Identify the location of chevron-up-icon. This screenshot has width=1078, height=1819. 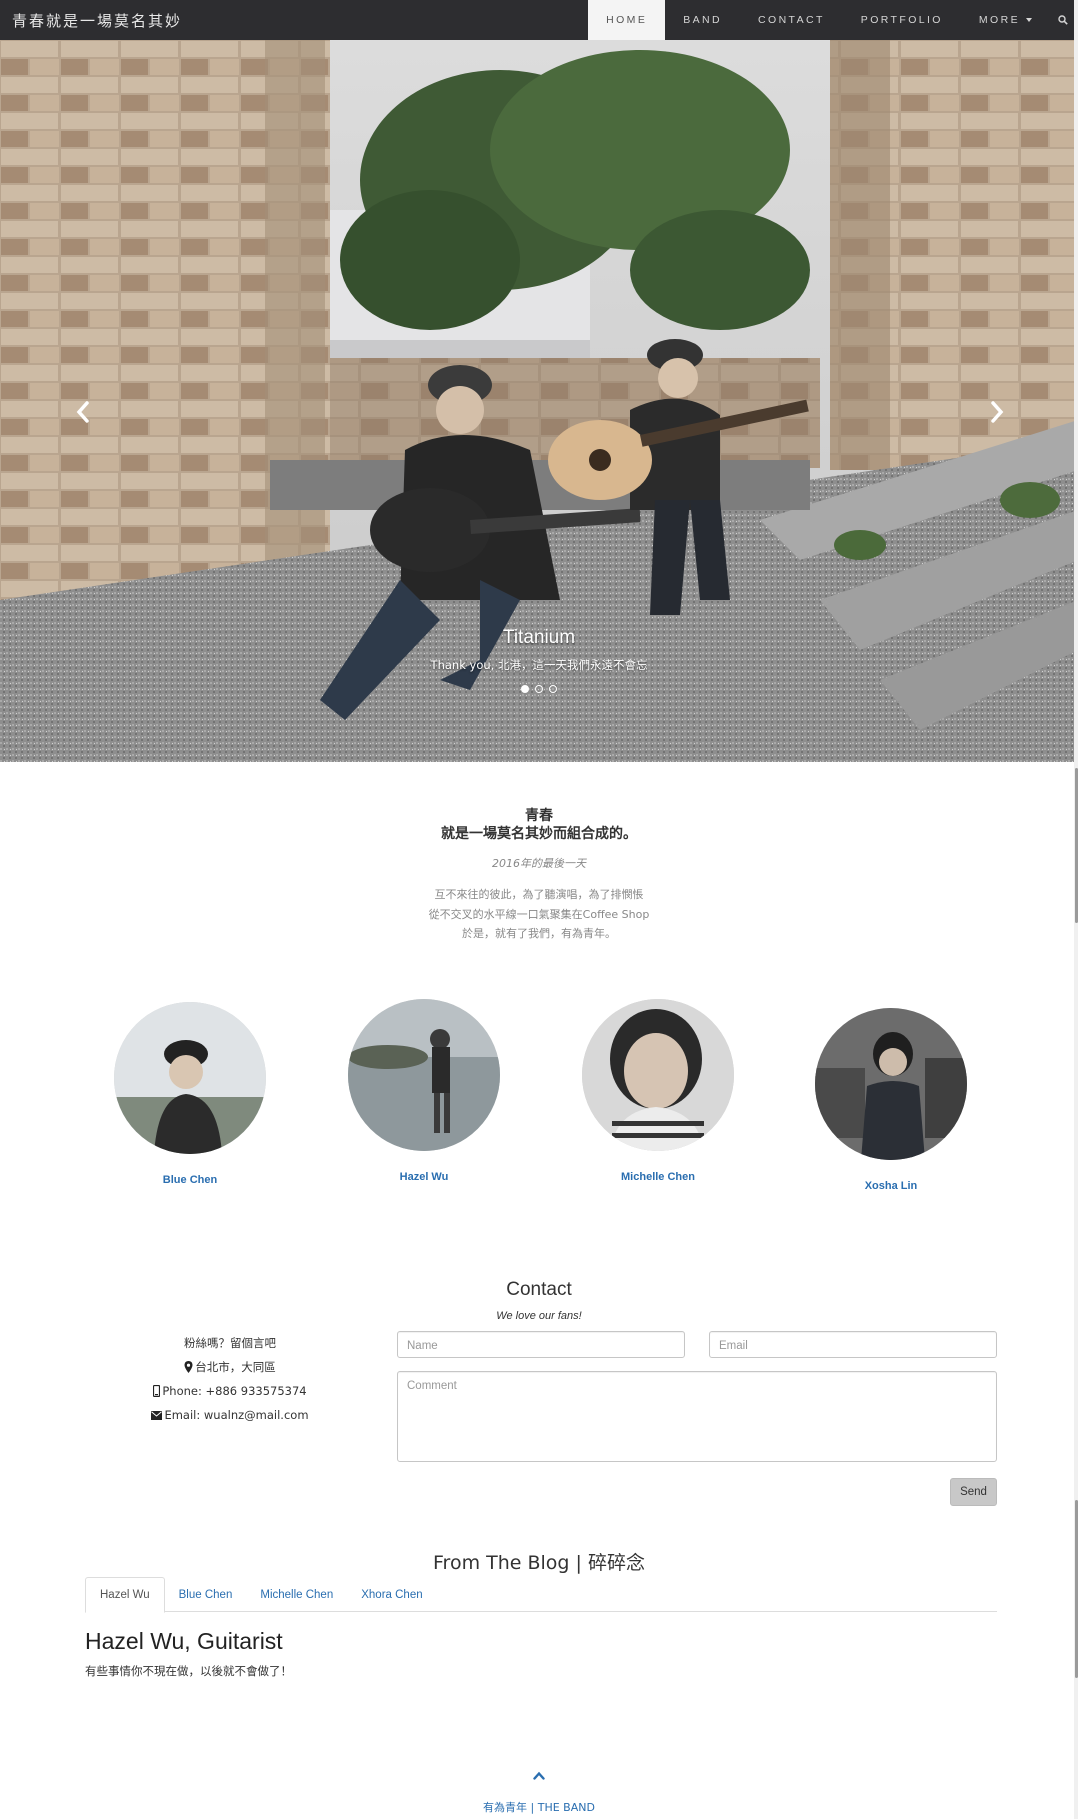
(539, 1775).